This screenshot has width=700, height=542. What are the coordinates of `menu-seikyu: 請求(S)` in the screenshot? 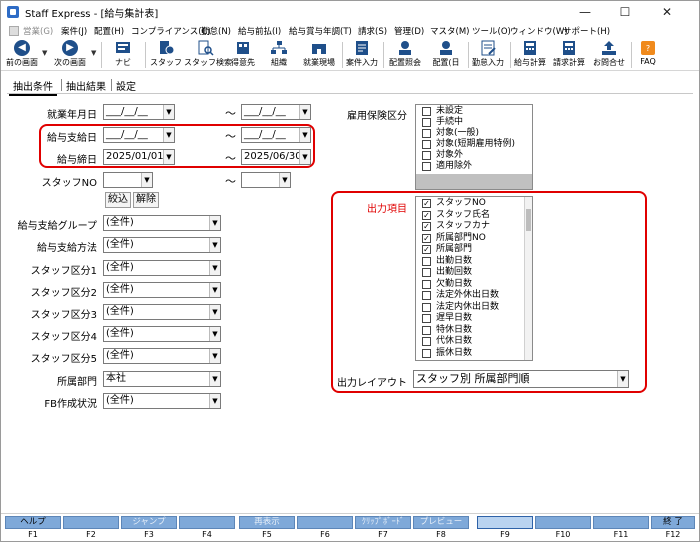 It's located at (372, 31).